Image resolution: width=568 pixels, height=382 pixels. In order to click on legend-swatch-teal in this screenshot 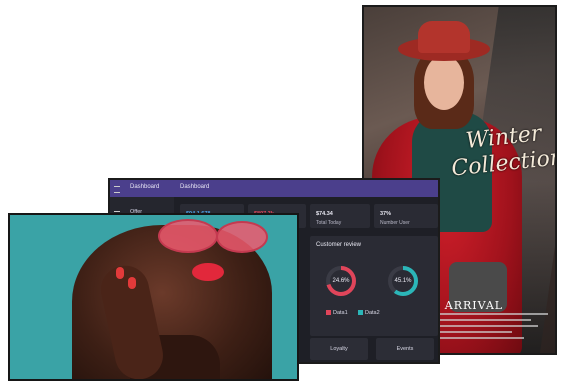, I will do `click(360, 313)`.